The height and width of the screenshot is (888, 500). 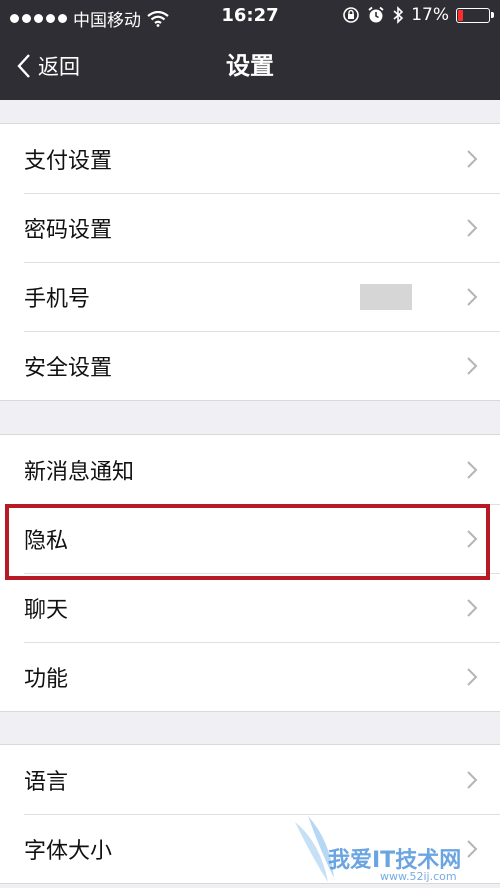 What do you see at coordinates (46, 610) in the screenshot?
I see `row-label: 聊天` at bounding box center [46, 610].